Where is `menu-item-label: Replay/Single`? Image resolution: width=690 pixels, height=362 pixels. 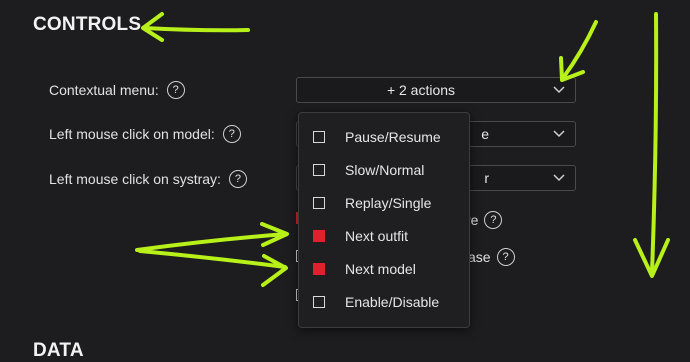
menu-item-label: Replay/Single is located at coordinates (388, 203).